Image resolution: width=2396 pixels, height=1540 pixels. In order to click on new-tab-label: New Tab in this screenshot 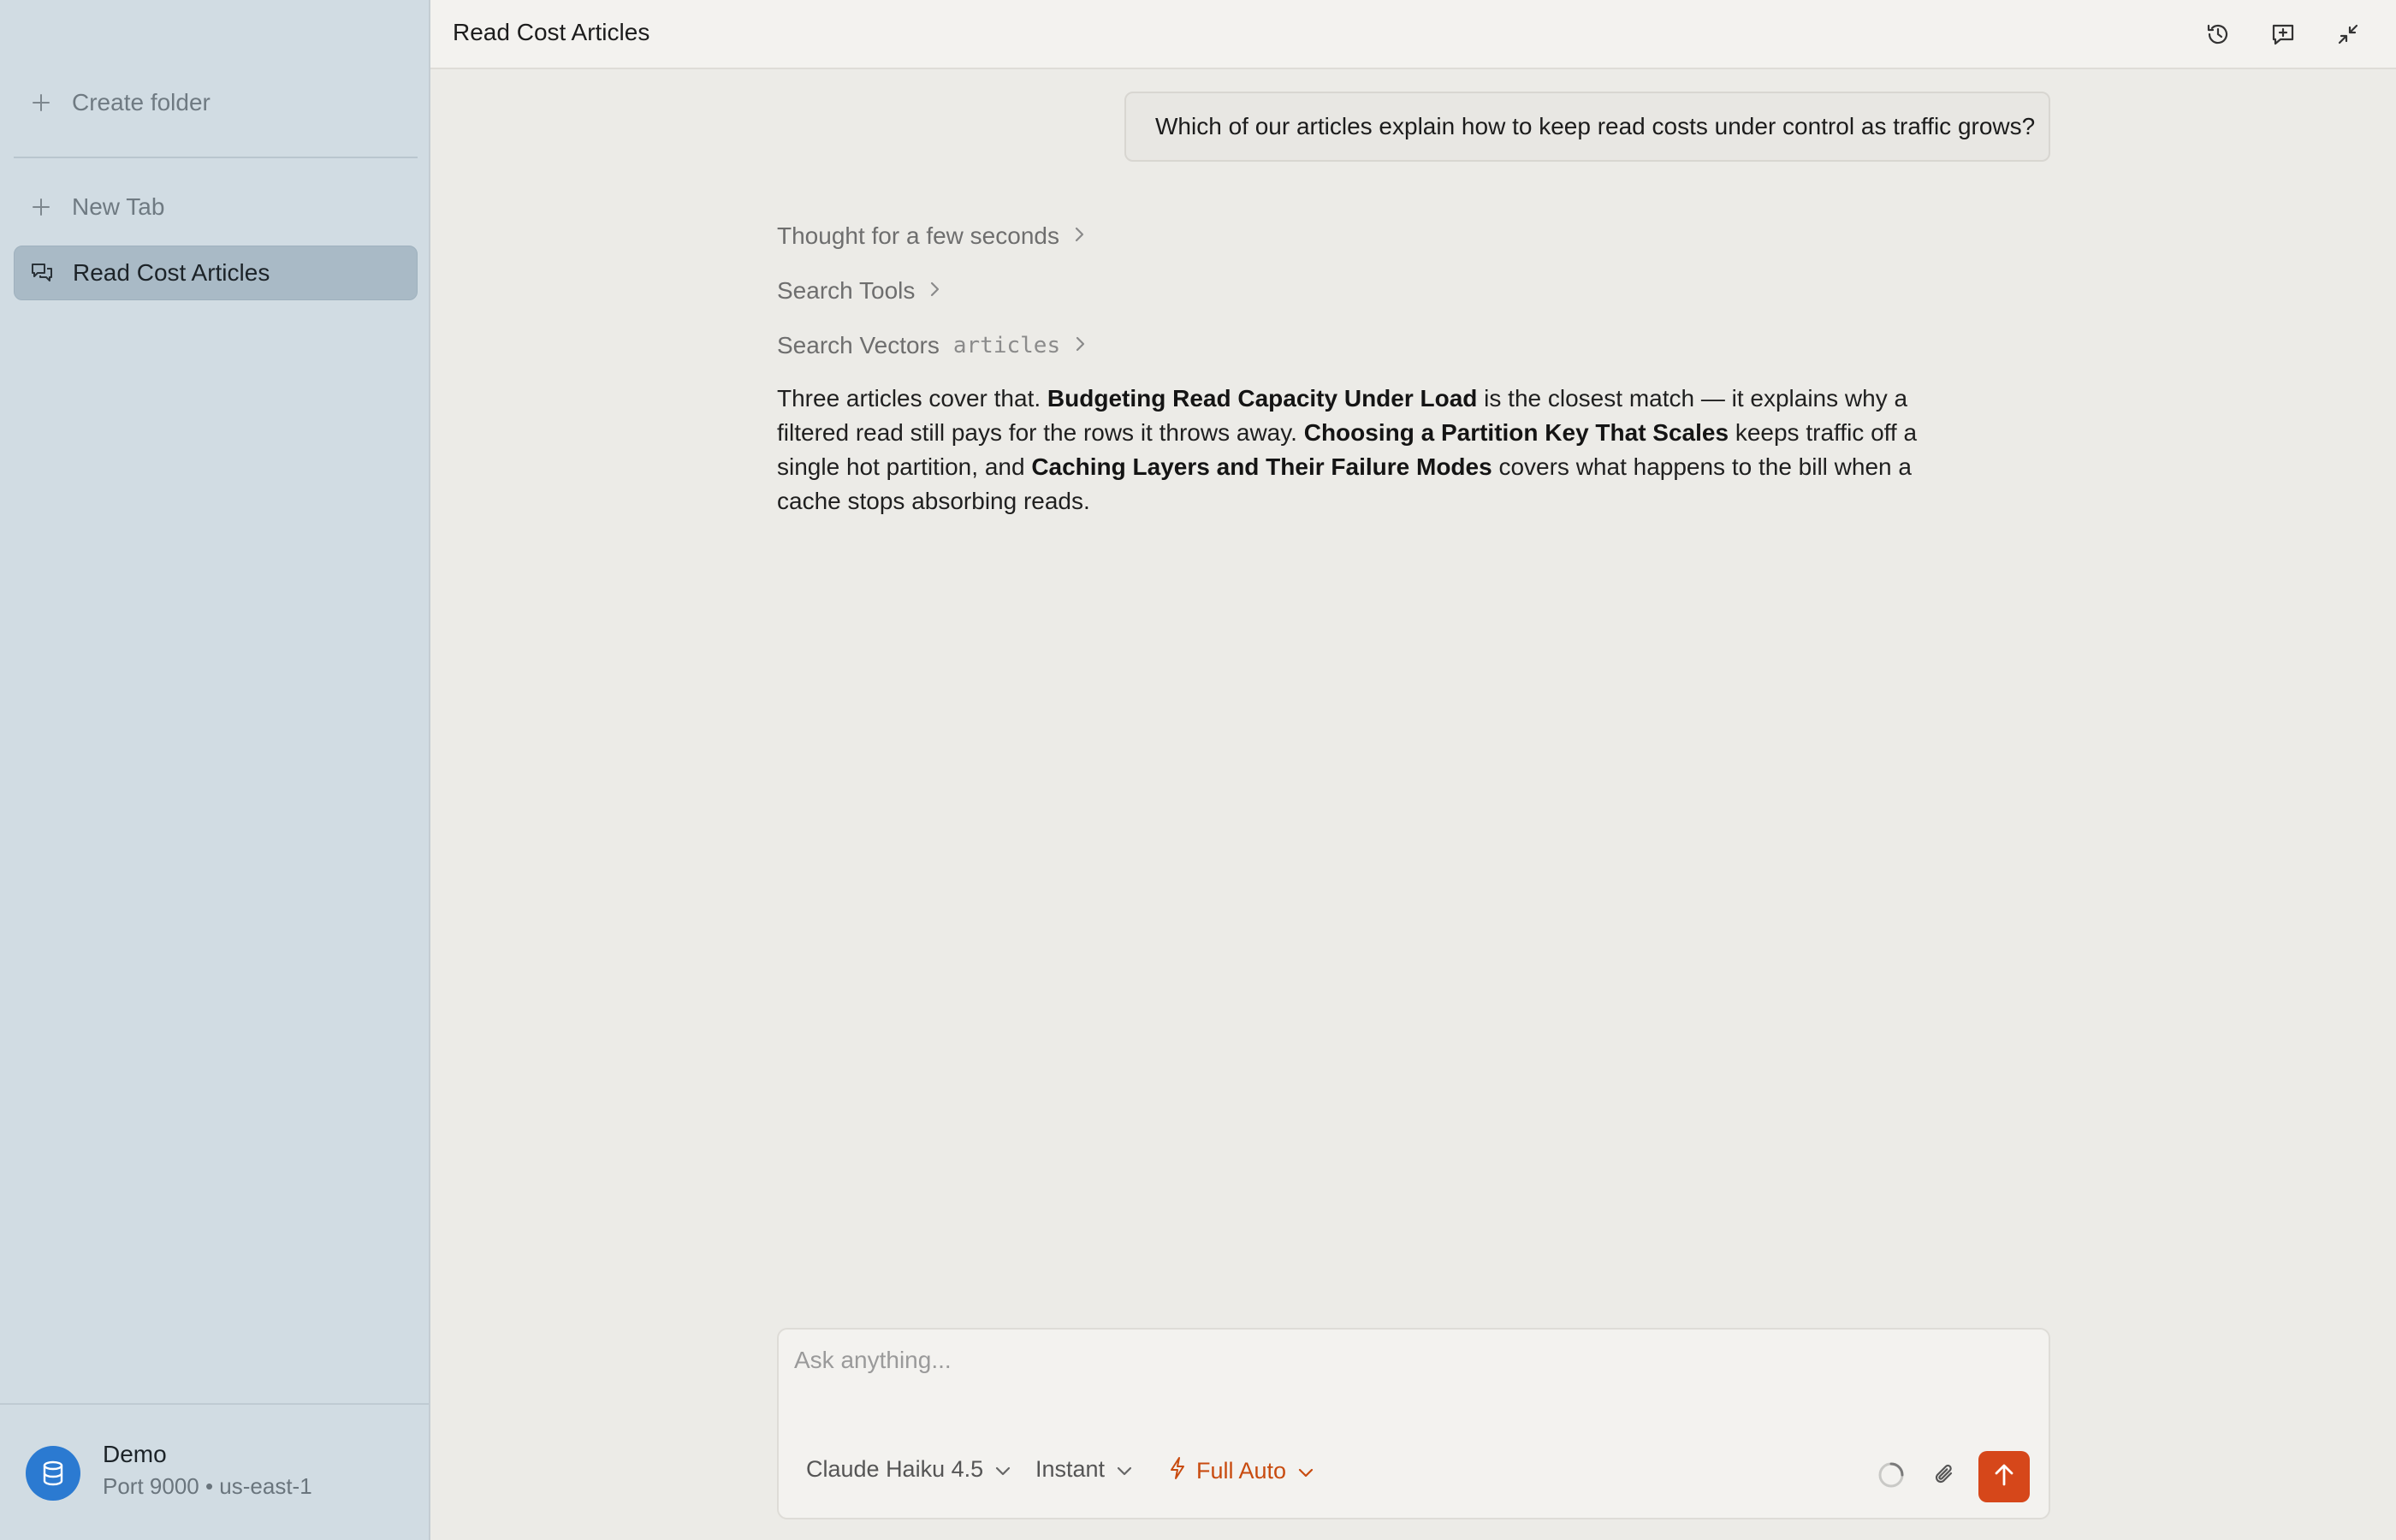, I will do `click(119, 206)`.